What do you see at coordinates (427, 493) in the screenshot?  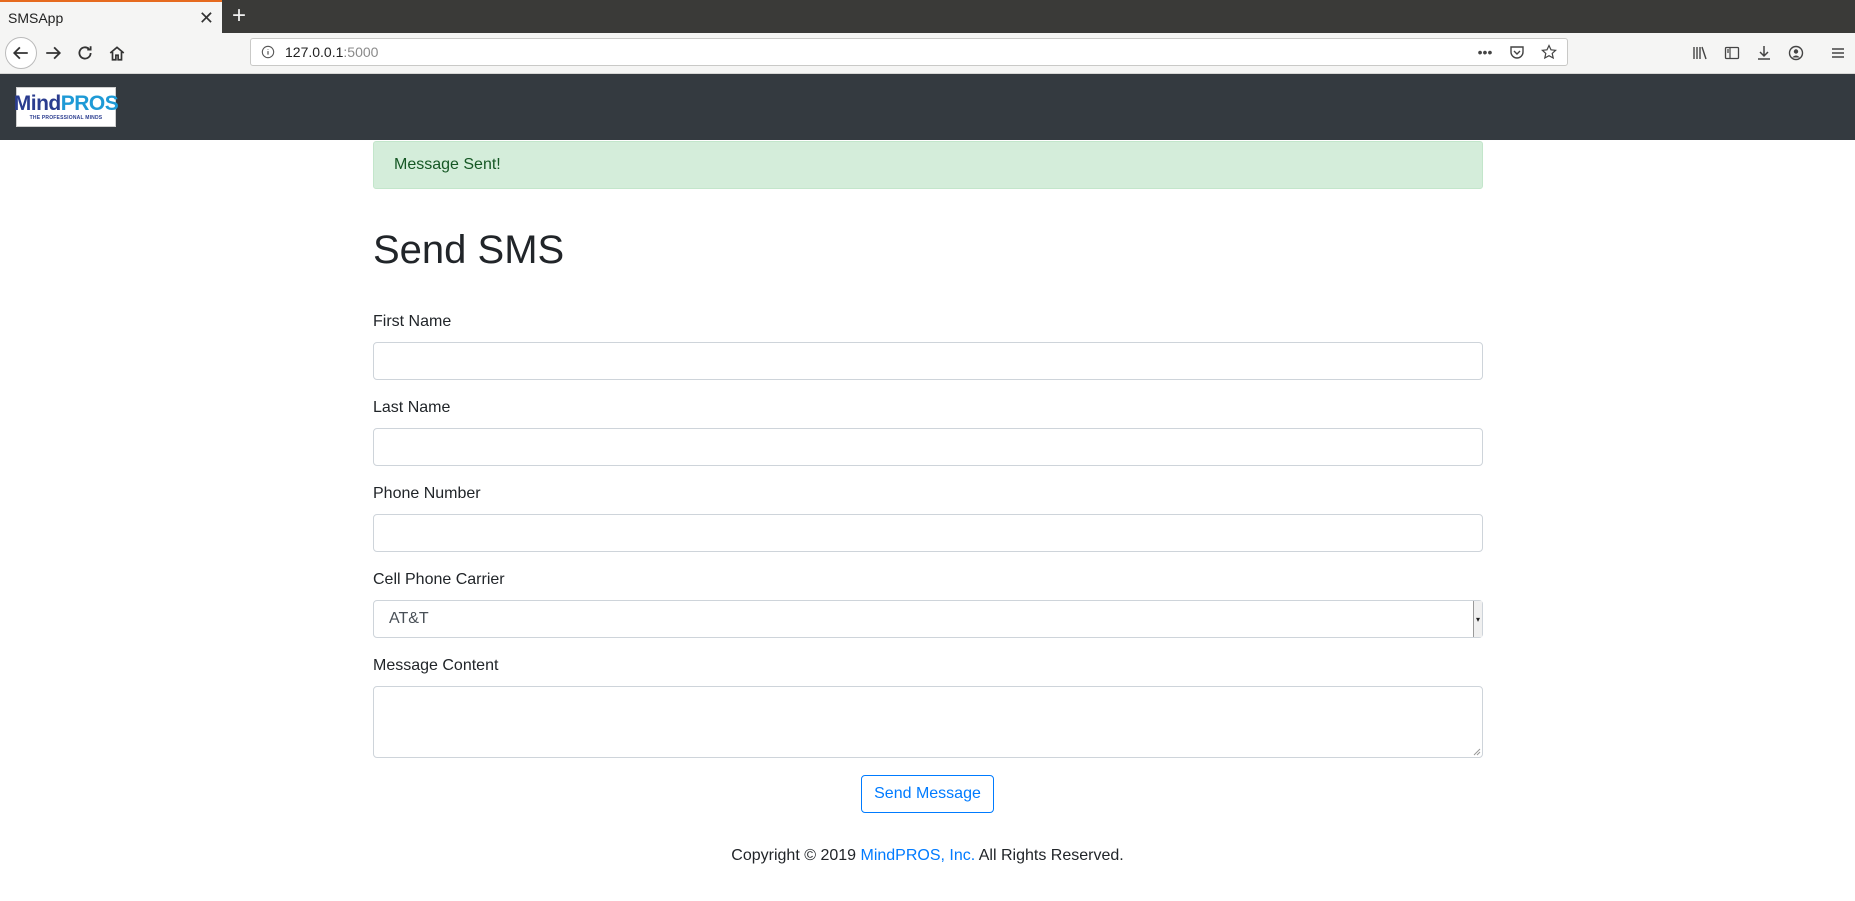 I see `phone-number-label: Phone Number` at bounding box center [427, 493].